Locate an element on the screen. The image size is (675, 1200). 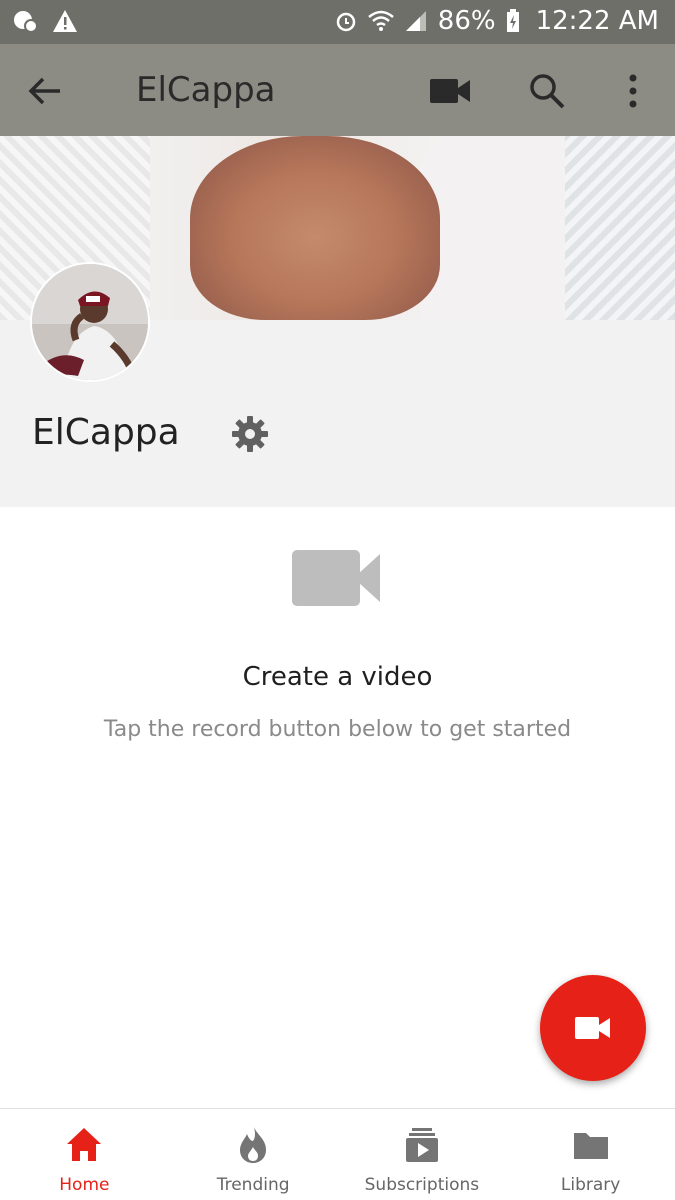
warning-icon is located at coordinates (65, 21).